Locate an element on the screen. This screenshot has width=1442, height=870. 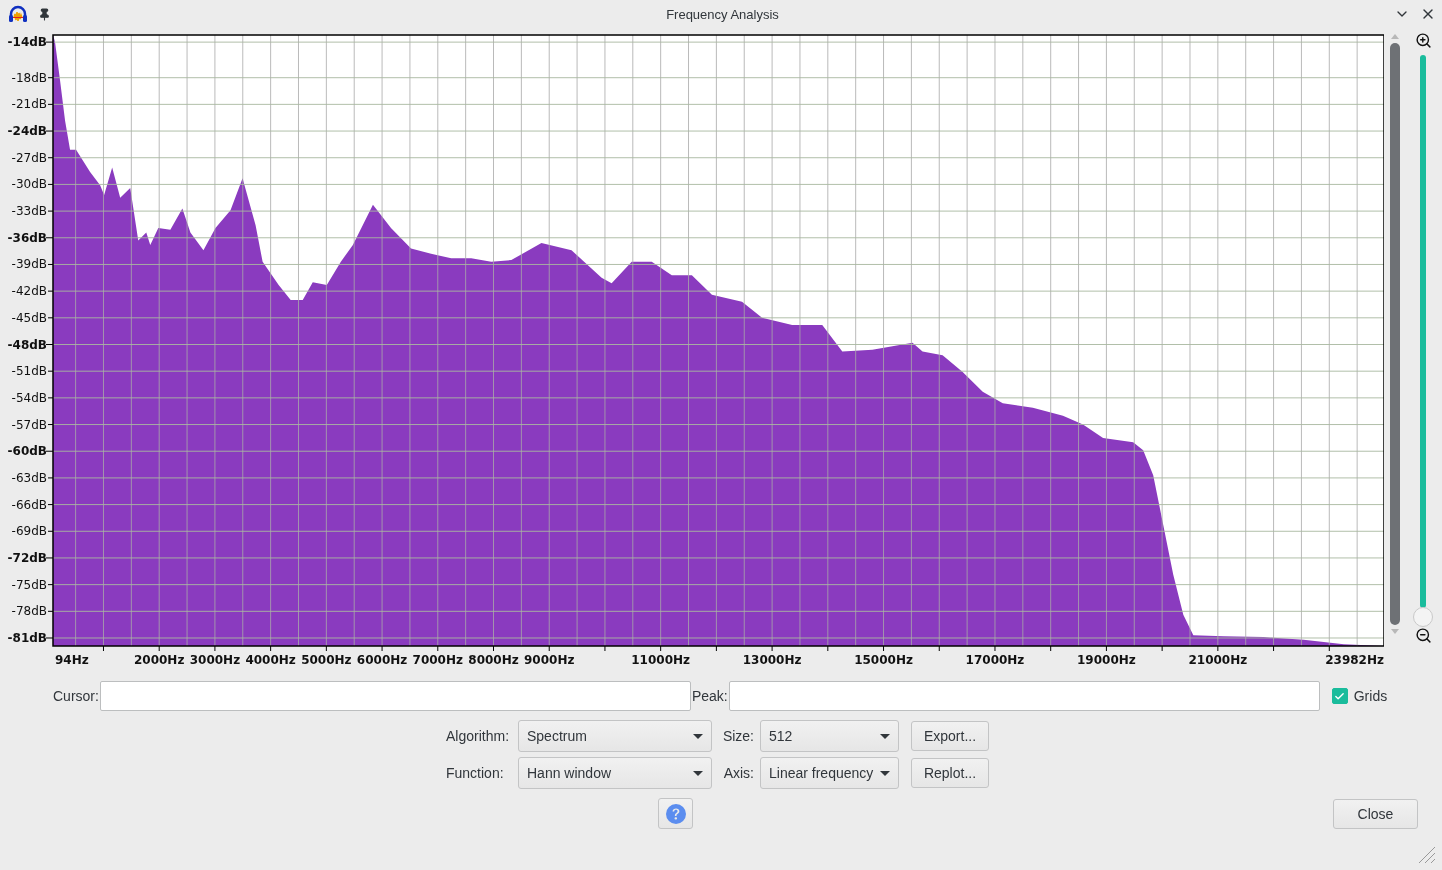
y-axis-label: -75dB is located at coordinates (29, 584).